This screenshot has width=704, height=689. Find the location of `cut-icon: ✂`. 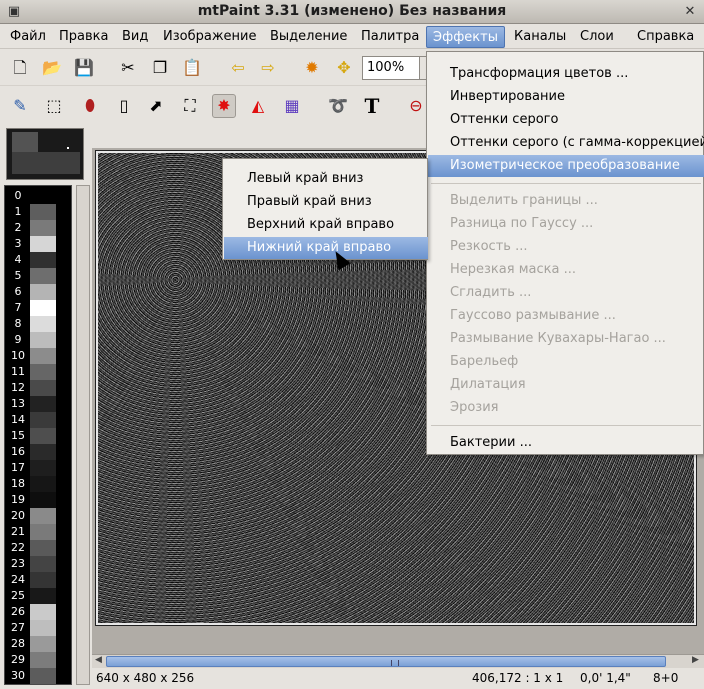

cut-icon: ✂ is located at coordinates (128, 68).